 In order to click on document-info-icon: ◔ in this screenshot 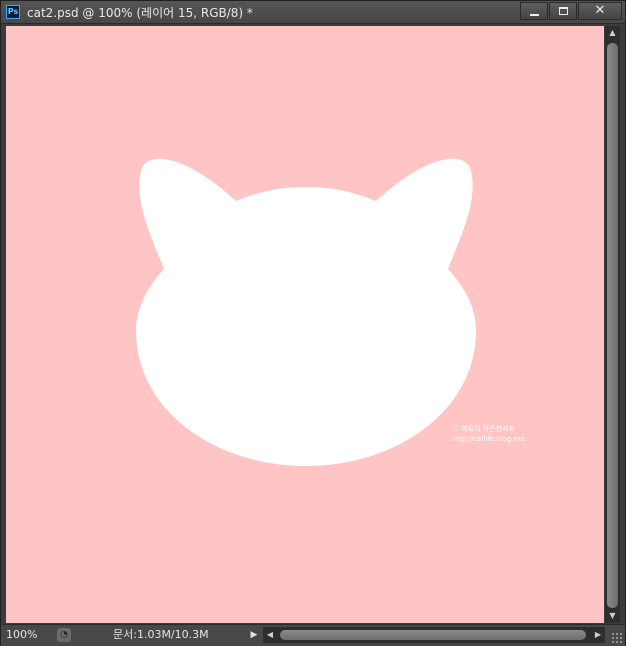, I will do `click(64, 635)`.